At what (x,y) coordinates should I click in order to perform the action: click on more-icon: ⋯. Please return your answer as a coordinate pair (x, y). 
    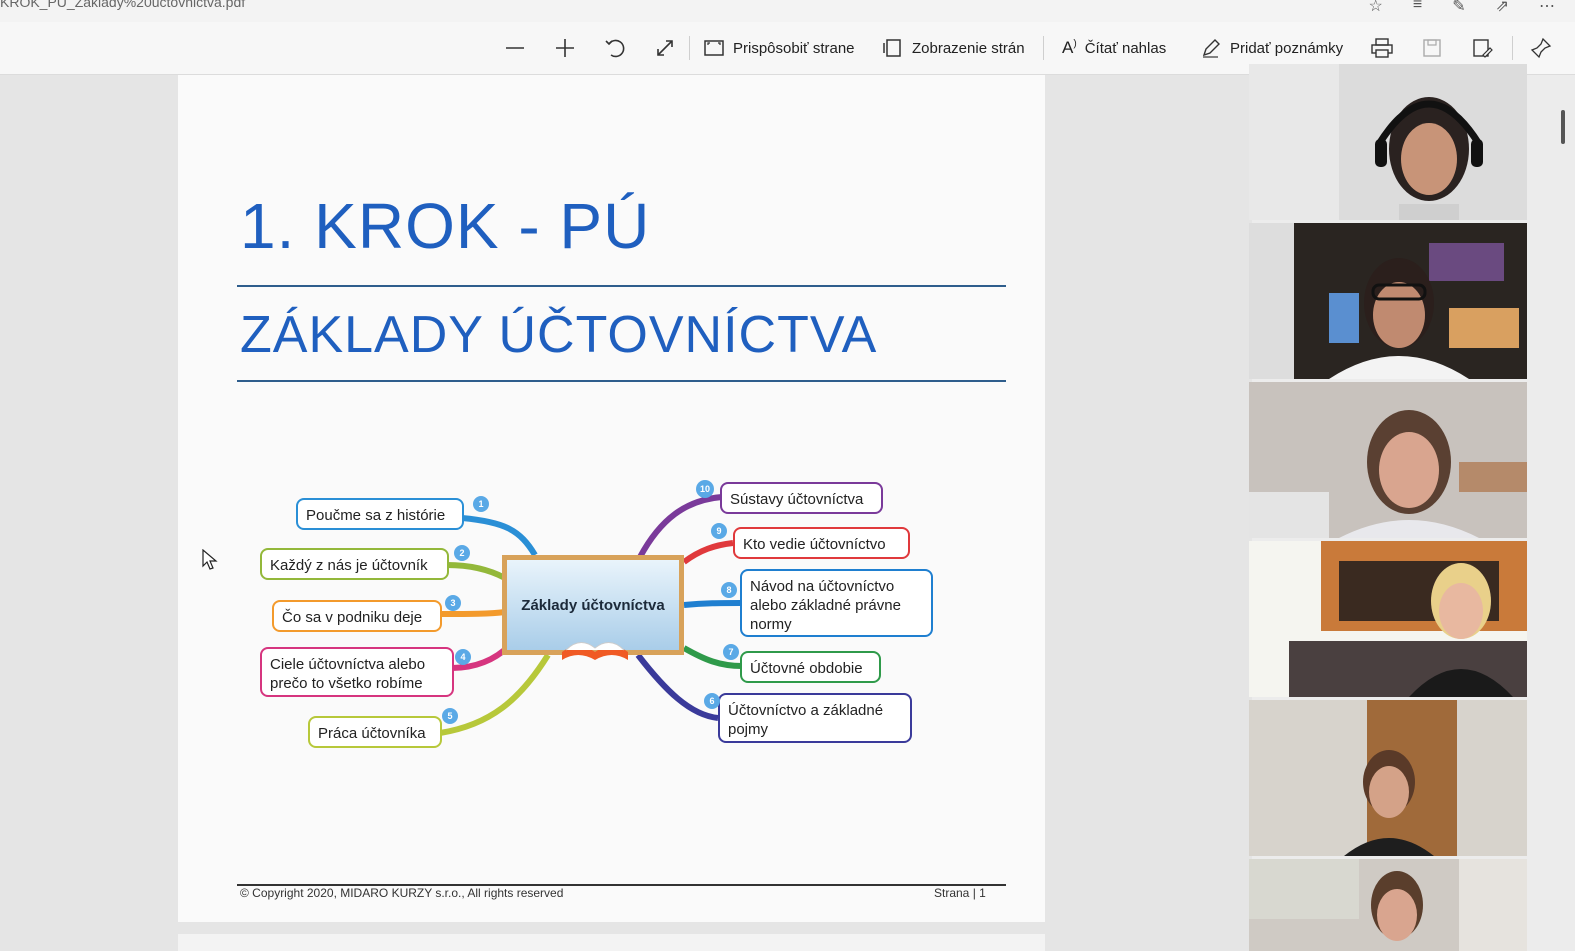
    Looking at the image, I should click on (1547, 8).